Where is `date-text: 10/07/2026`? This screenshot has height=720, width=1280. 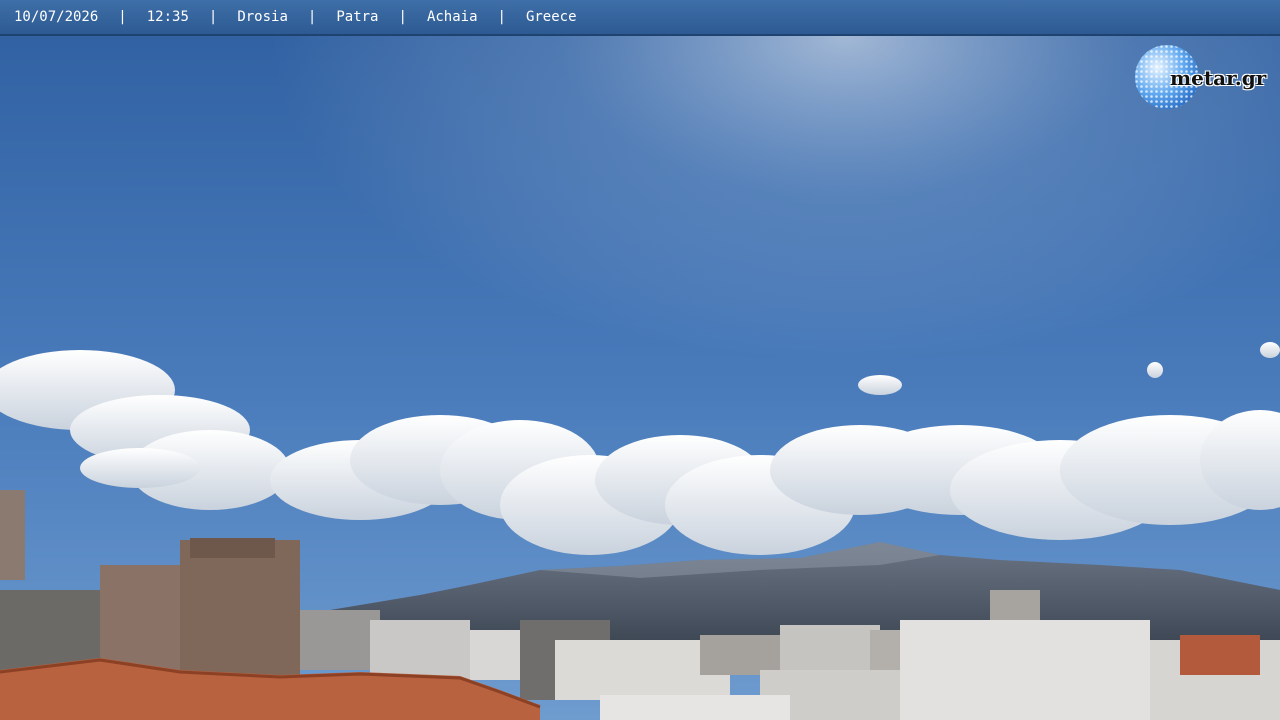
date-text: 10/07/2026 is located at coordinates (56, 17).